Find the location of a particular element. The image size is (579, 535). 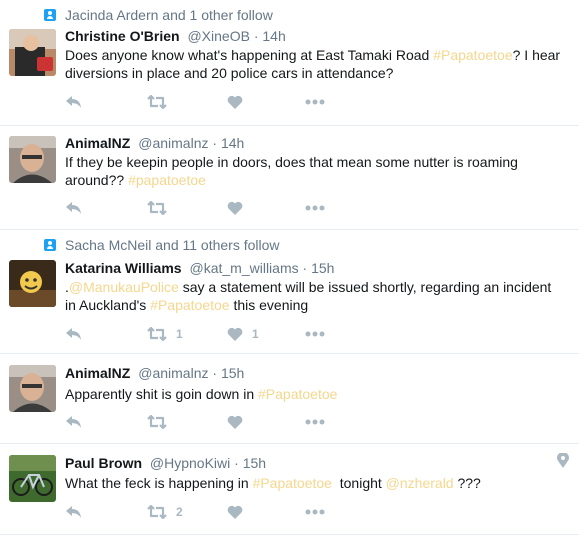

mention-link: @ManukauPolice is located at coordinates (124, 287).